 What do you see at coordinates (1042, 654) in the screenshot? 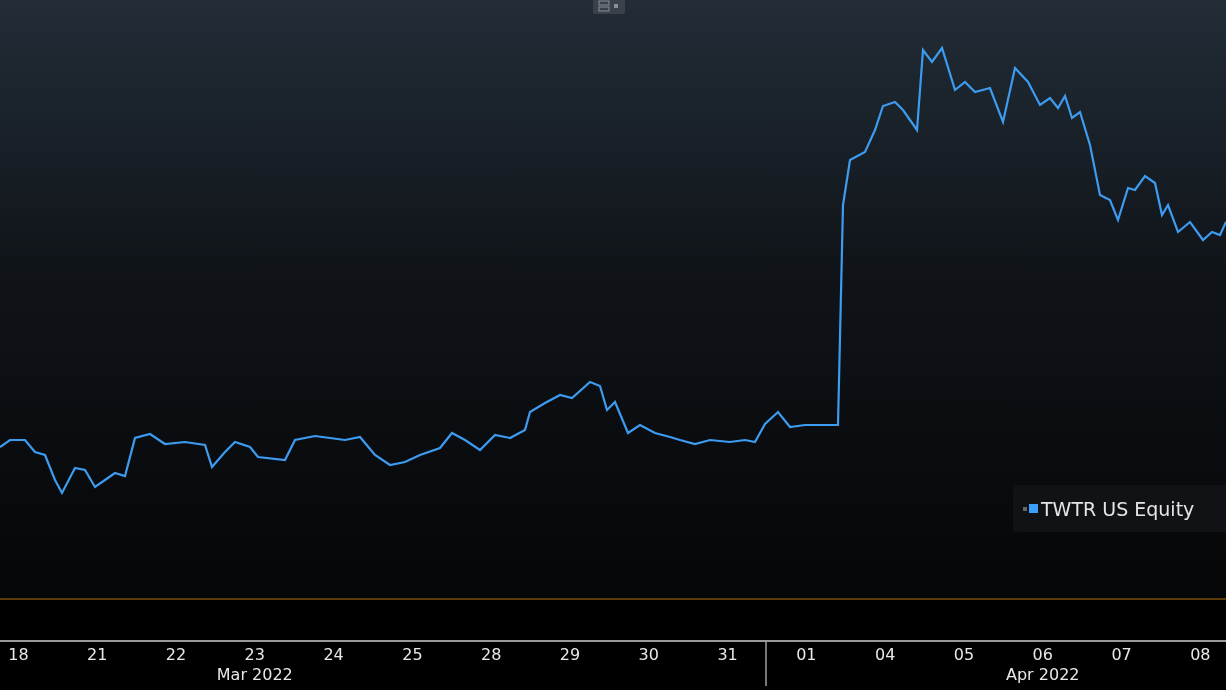
I see `axis-tick-label: 06` at bounding box center [1042, 654].